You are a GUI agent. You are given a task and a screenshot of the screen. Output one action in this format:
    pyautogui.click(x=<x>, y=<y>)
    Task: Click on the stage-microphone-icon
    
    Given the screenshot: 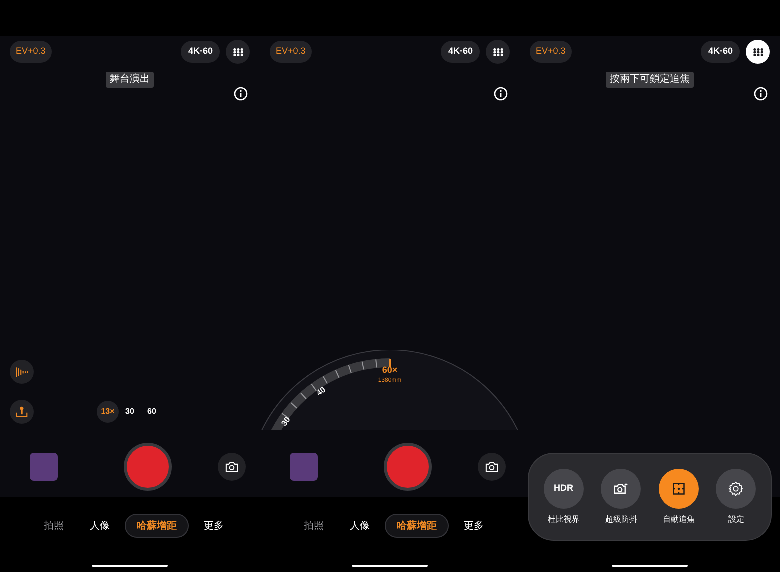 What is the action you would take?
    pyautogui.click(x=22, y=412)
    